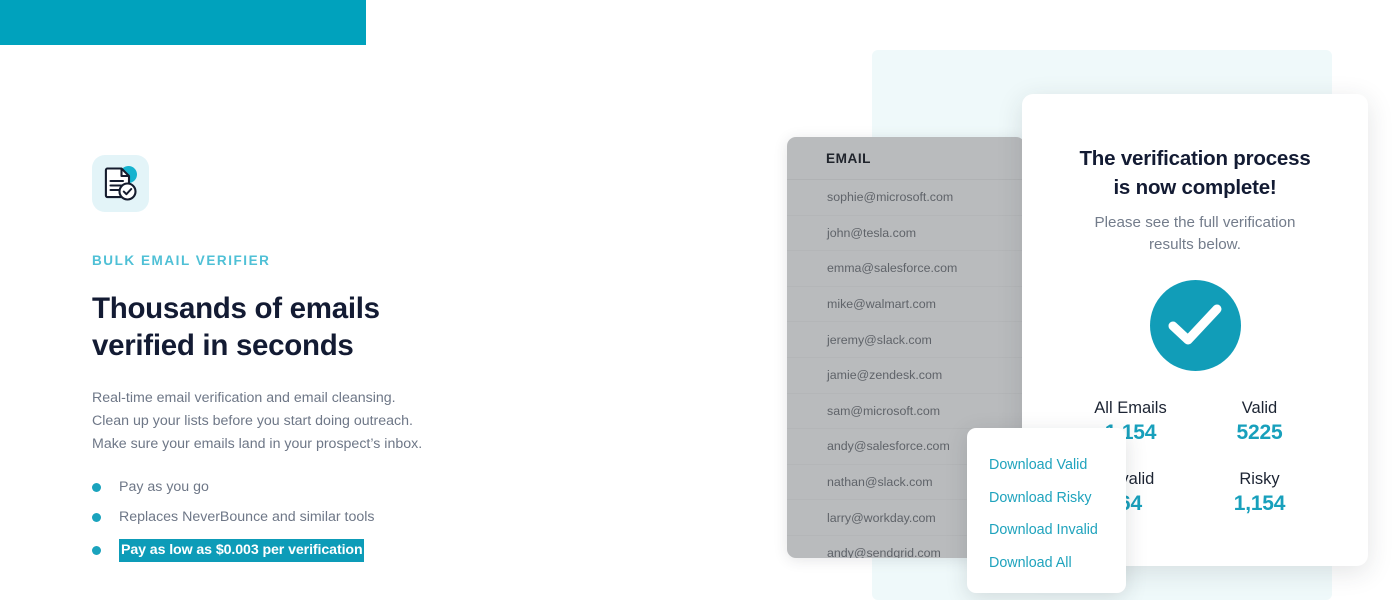 The width and height of the screenshot is (1393, 600). What do you see at coordinates (1195, 187) in the screenshot?
I see `verification-title-line-2: is now complete!` at bounding box center [1195, 187].